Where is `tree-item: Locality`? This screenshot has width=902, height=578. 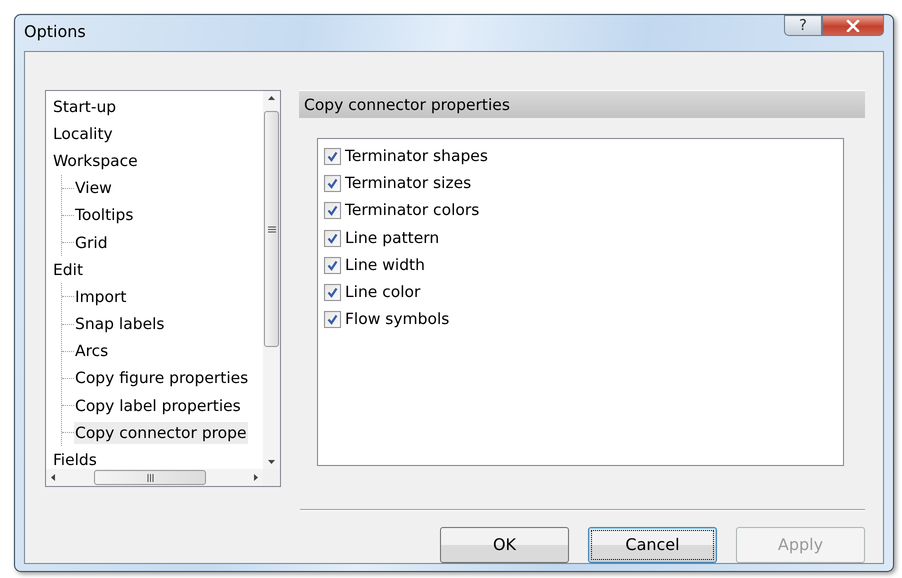 tree-item: Locality is located at coordinates (83, 133).